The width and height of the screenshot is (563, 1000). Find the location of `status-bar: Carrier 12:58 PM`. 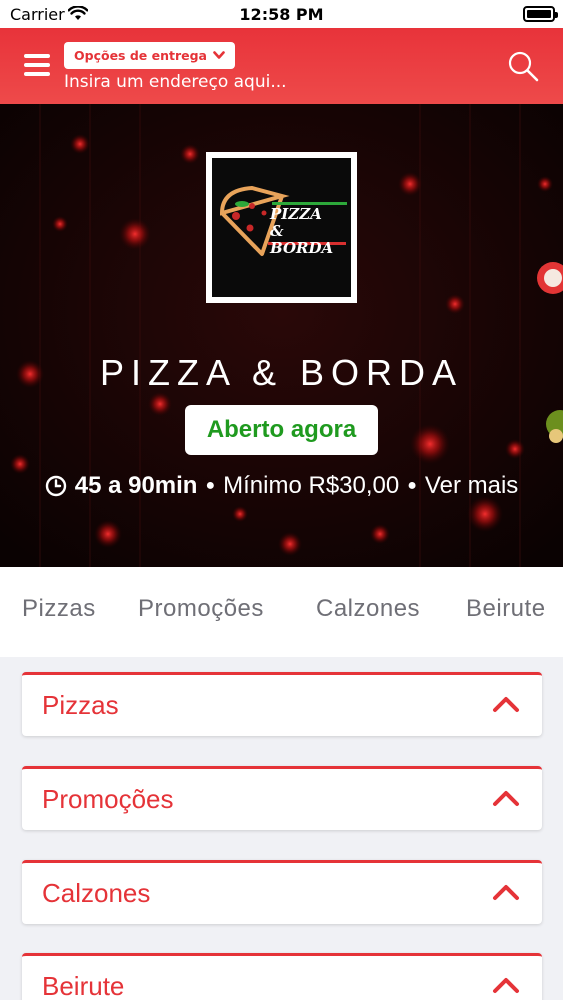

status-bar: Carrier 12:58 PM is located at coordinates (281, 14).